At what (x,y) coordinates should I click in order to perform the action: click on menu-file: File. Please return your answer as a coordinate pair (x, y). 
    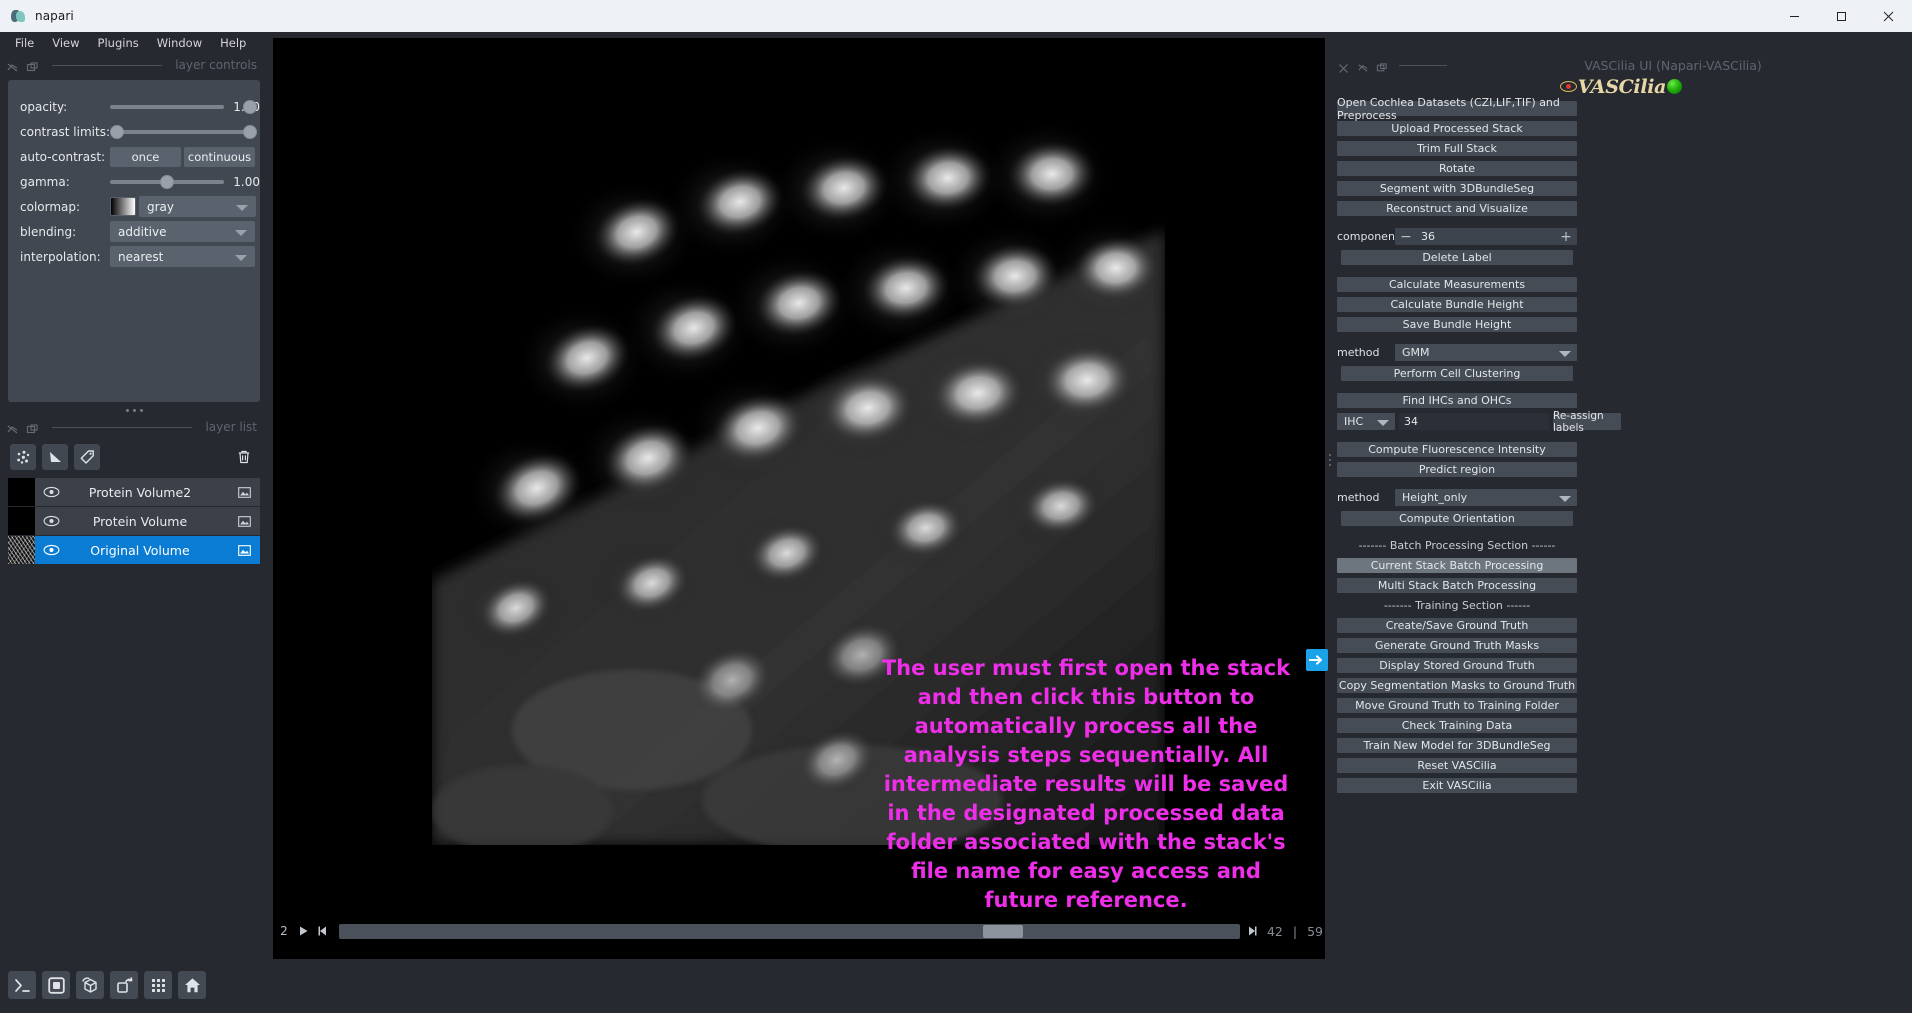
    Looking at the image, I should click on (24, 43).